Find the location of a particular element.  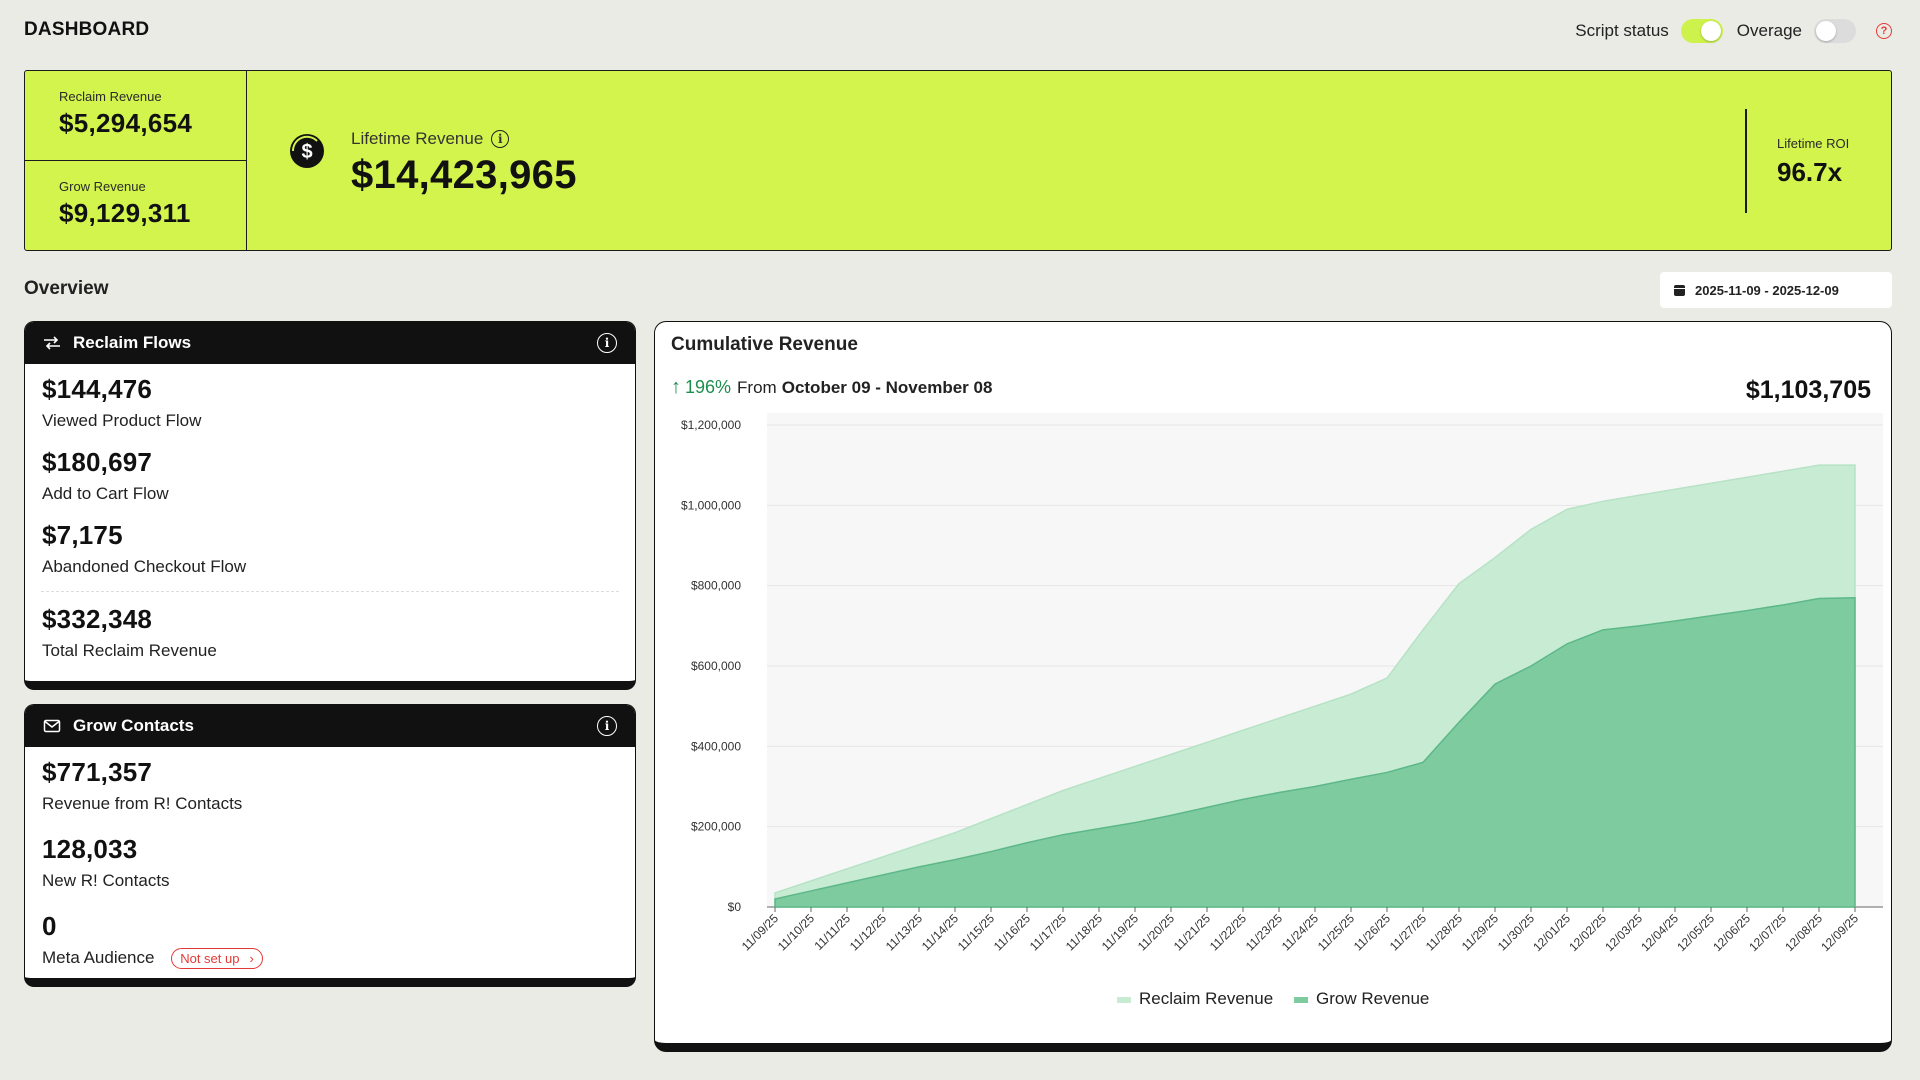

x-tick-label: 11/20/25 is located at coordinates (1156, 932).